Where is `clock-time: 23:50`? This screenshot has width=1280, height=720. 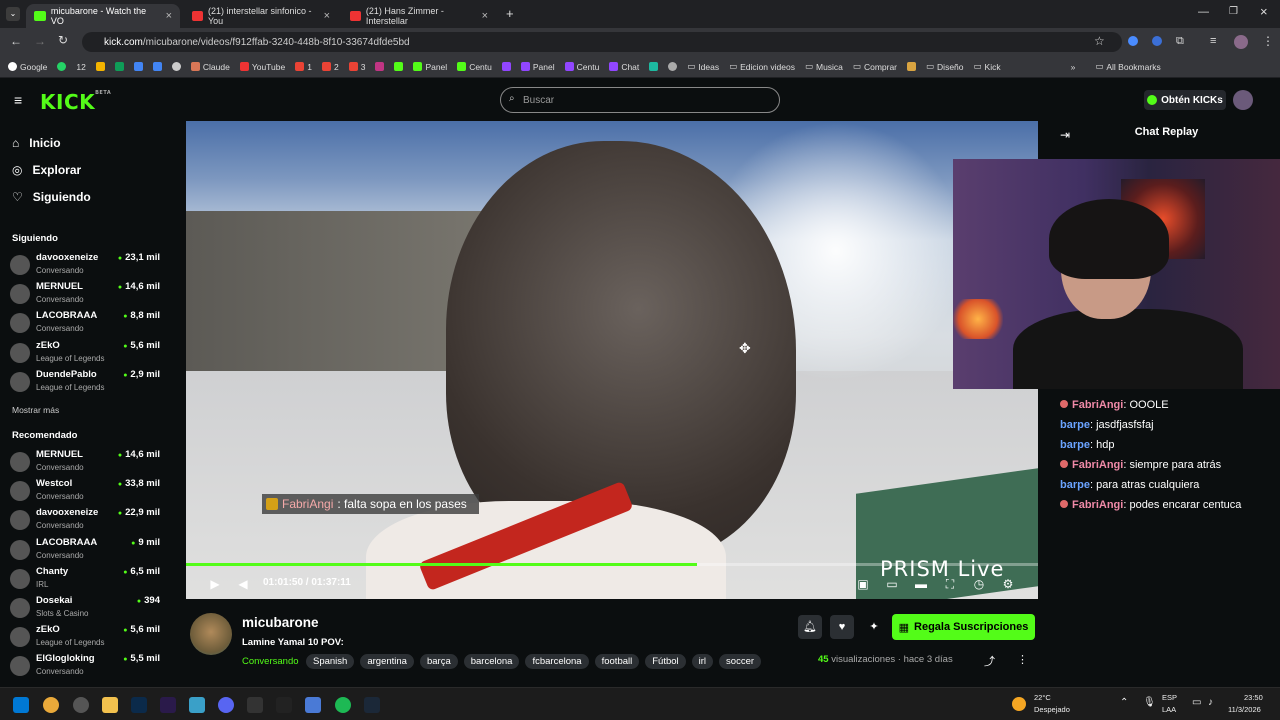 clock-time: 23:50 is located at coordinates (1253, 697).